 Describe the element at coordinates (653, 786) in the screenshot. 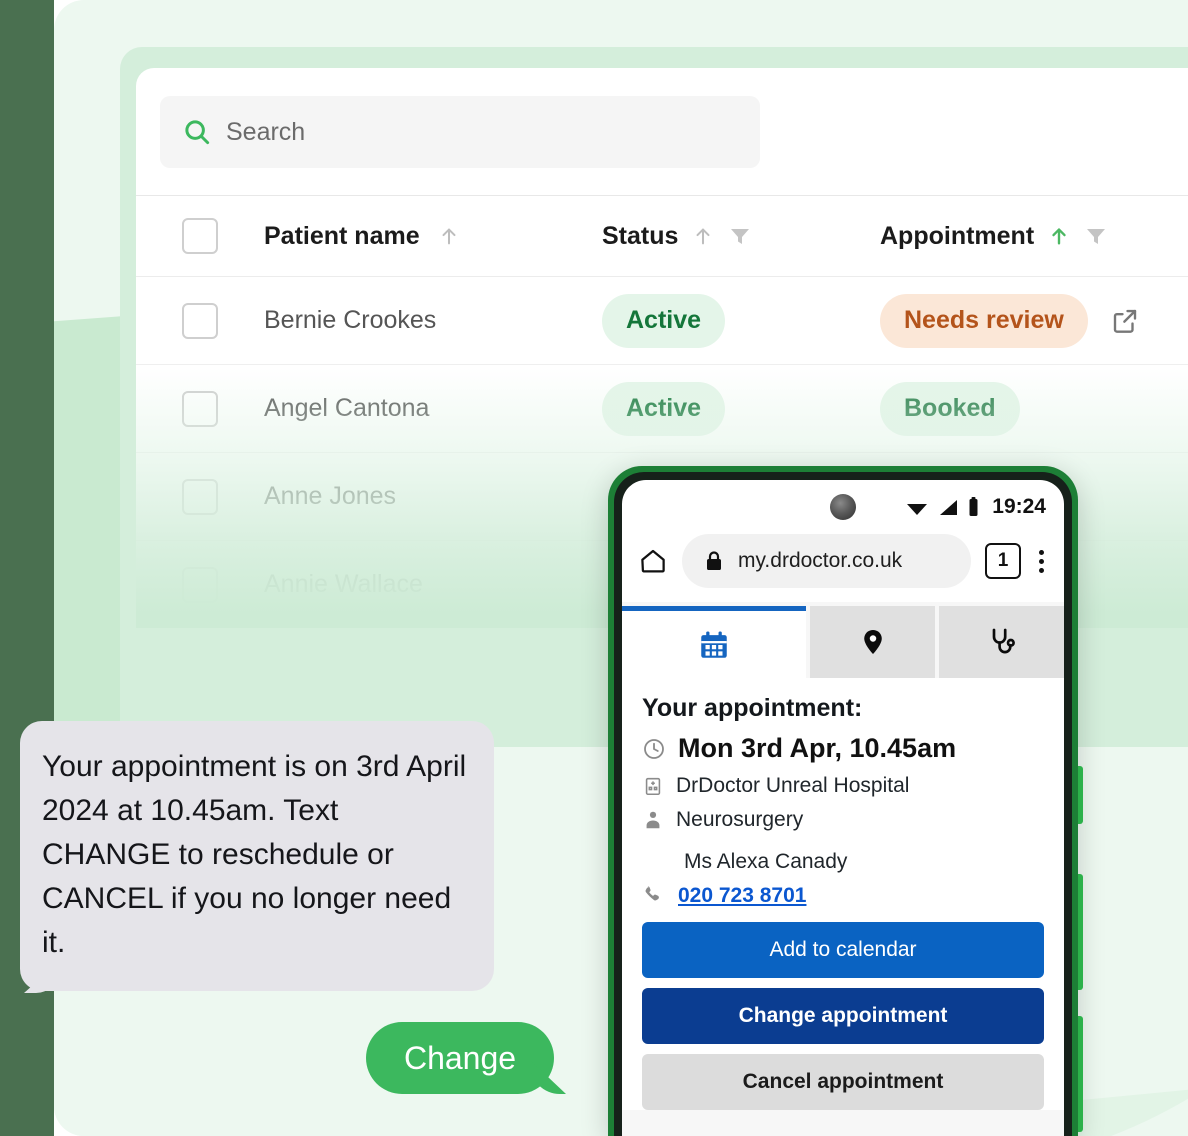

I see `hospital-icon` at that location.